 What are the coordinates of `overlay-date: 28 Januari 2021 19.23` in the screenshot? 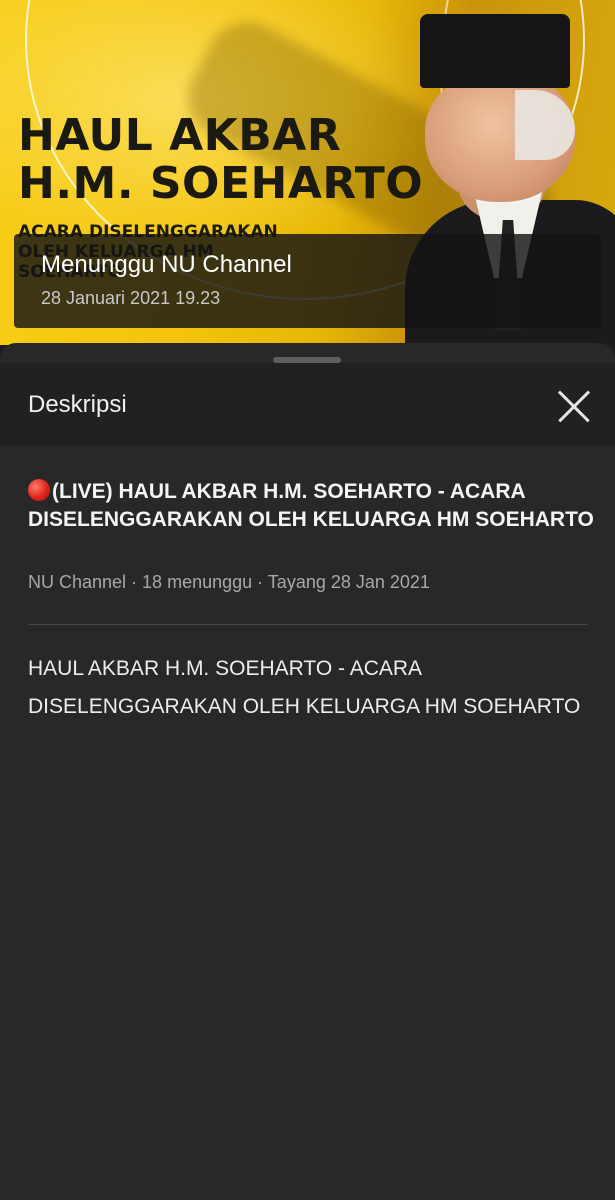 It's located at (131, 298).